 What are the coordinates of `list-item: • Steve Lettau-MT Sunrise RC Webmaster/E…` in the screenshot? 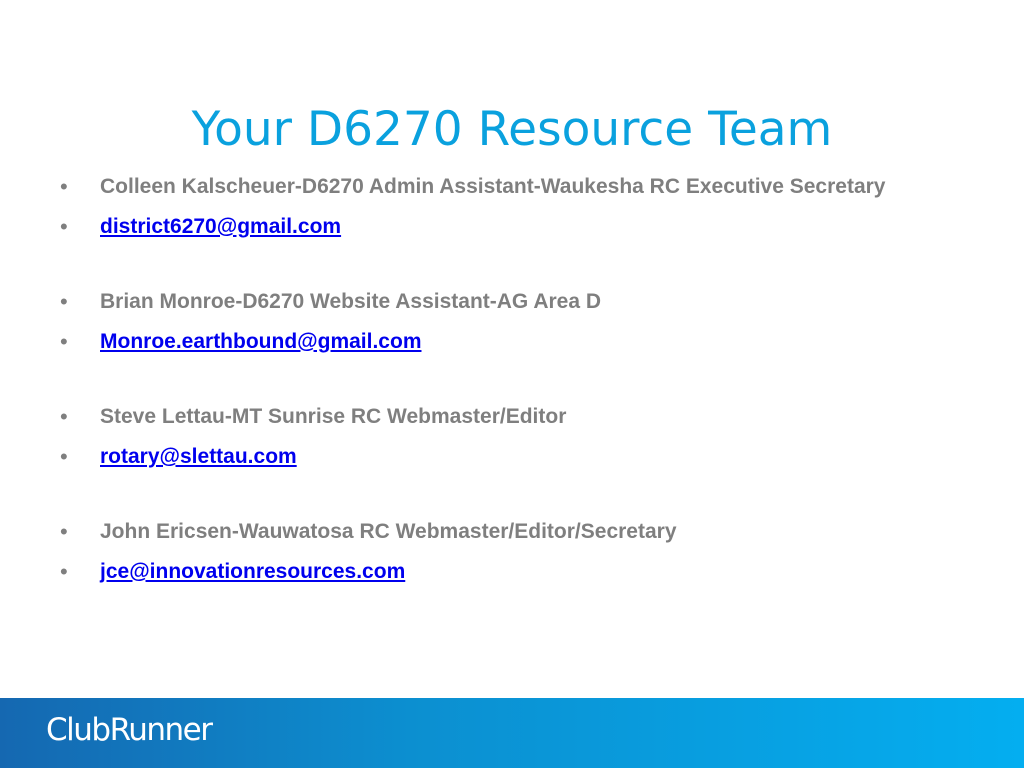 It's located at (496, 417).